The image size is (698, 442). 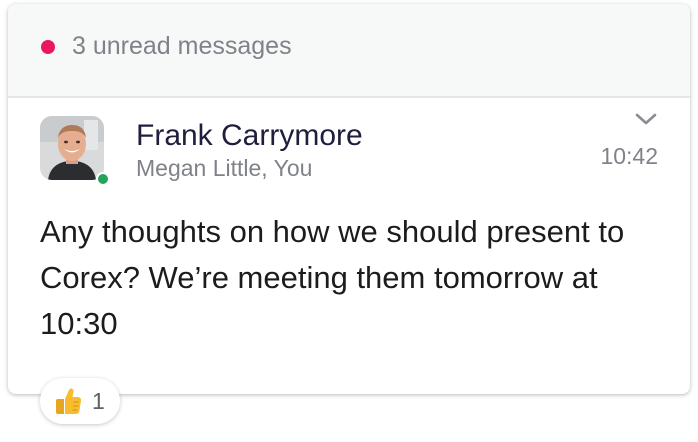 What do you see at coordinates (98, 401) in the screenshot?
I see `reaction-count: 1` at bounding box center [98, 401].